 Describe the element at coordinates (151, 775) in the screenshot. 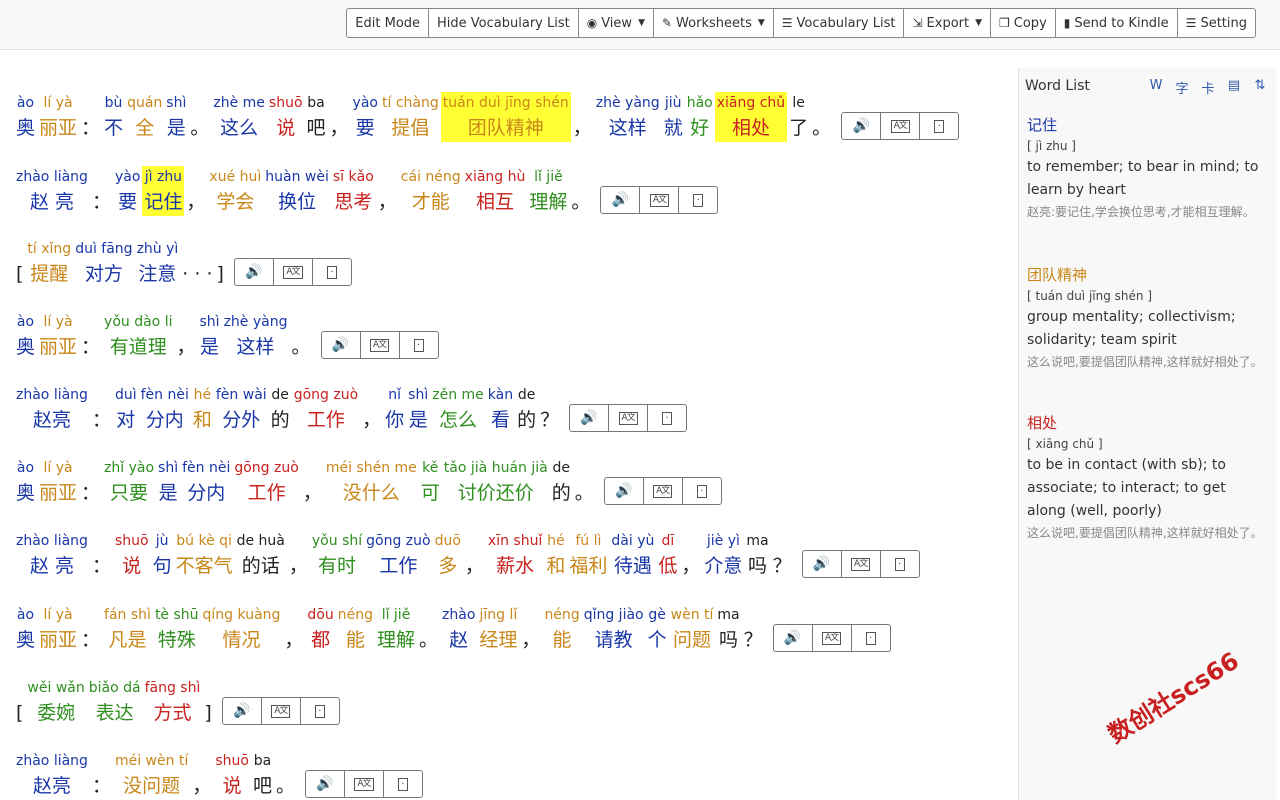

I see `word-token: méi wèn tí 没问题` at that location.